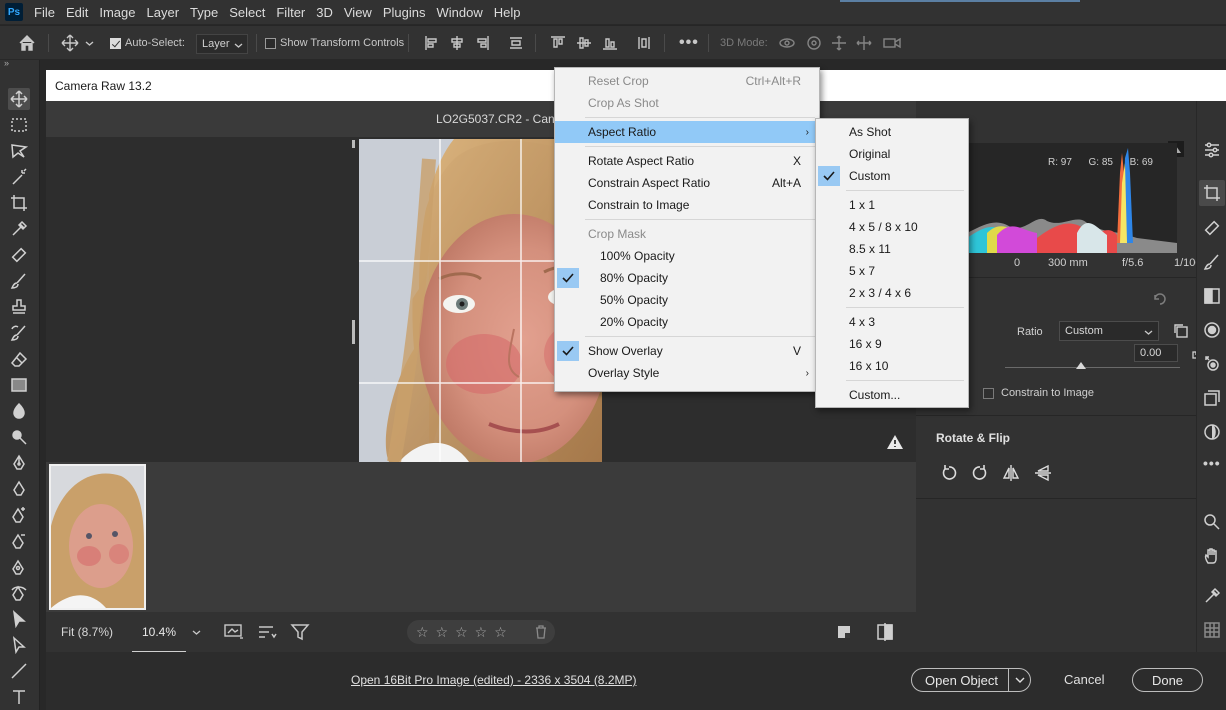  Describe the element at coordinates (1212, 330) in the screenshot. I see `radial-filter-icon` at that location.